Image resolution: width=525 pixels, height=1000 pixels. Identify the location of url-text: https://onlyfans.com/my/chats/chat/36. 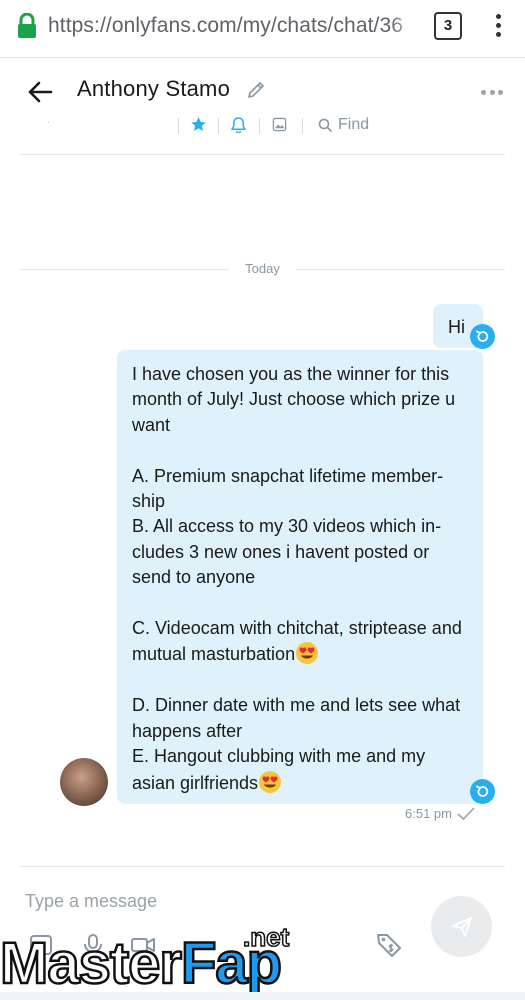
(226, 25).